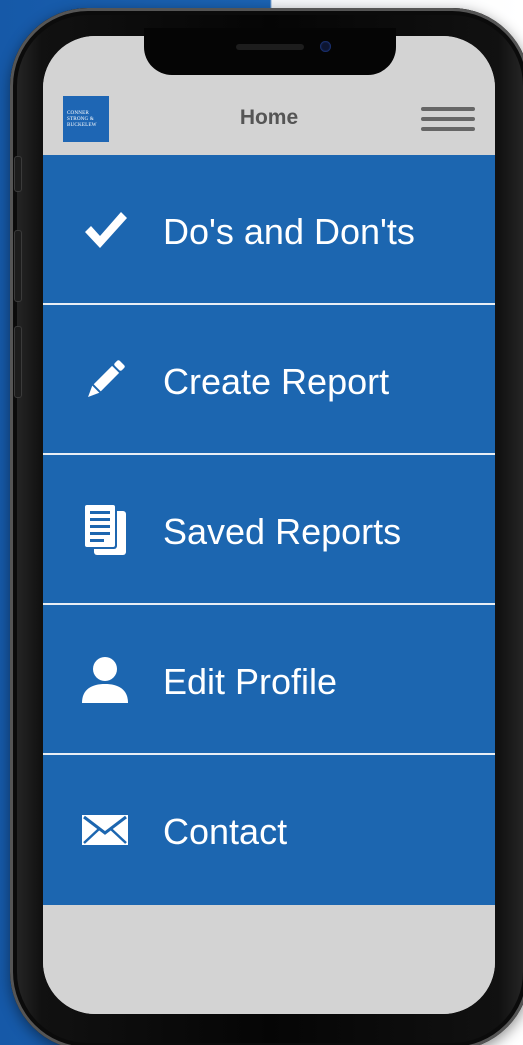 This screenshot has height=1045, width=523. I want to click on menu-item-saved-reports: Saved Reports, so click(269, 530).